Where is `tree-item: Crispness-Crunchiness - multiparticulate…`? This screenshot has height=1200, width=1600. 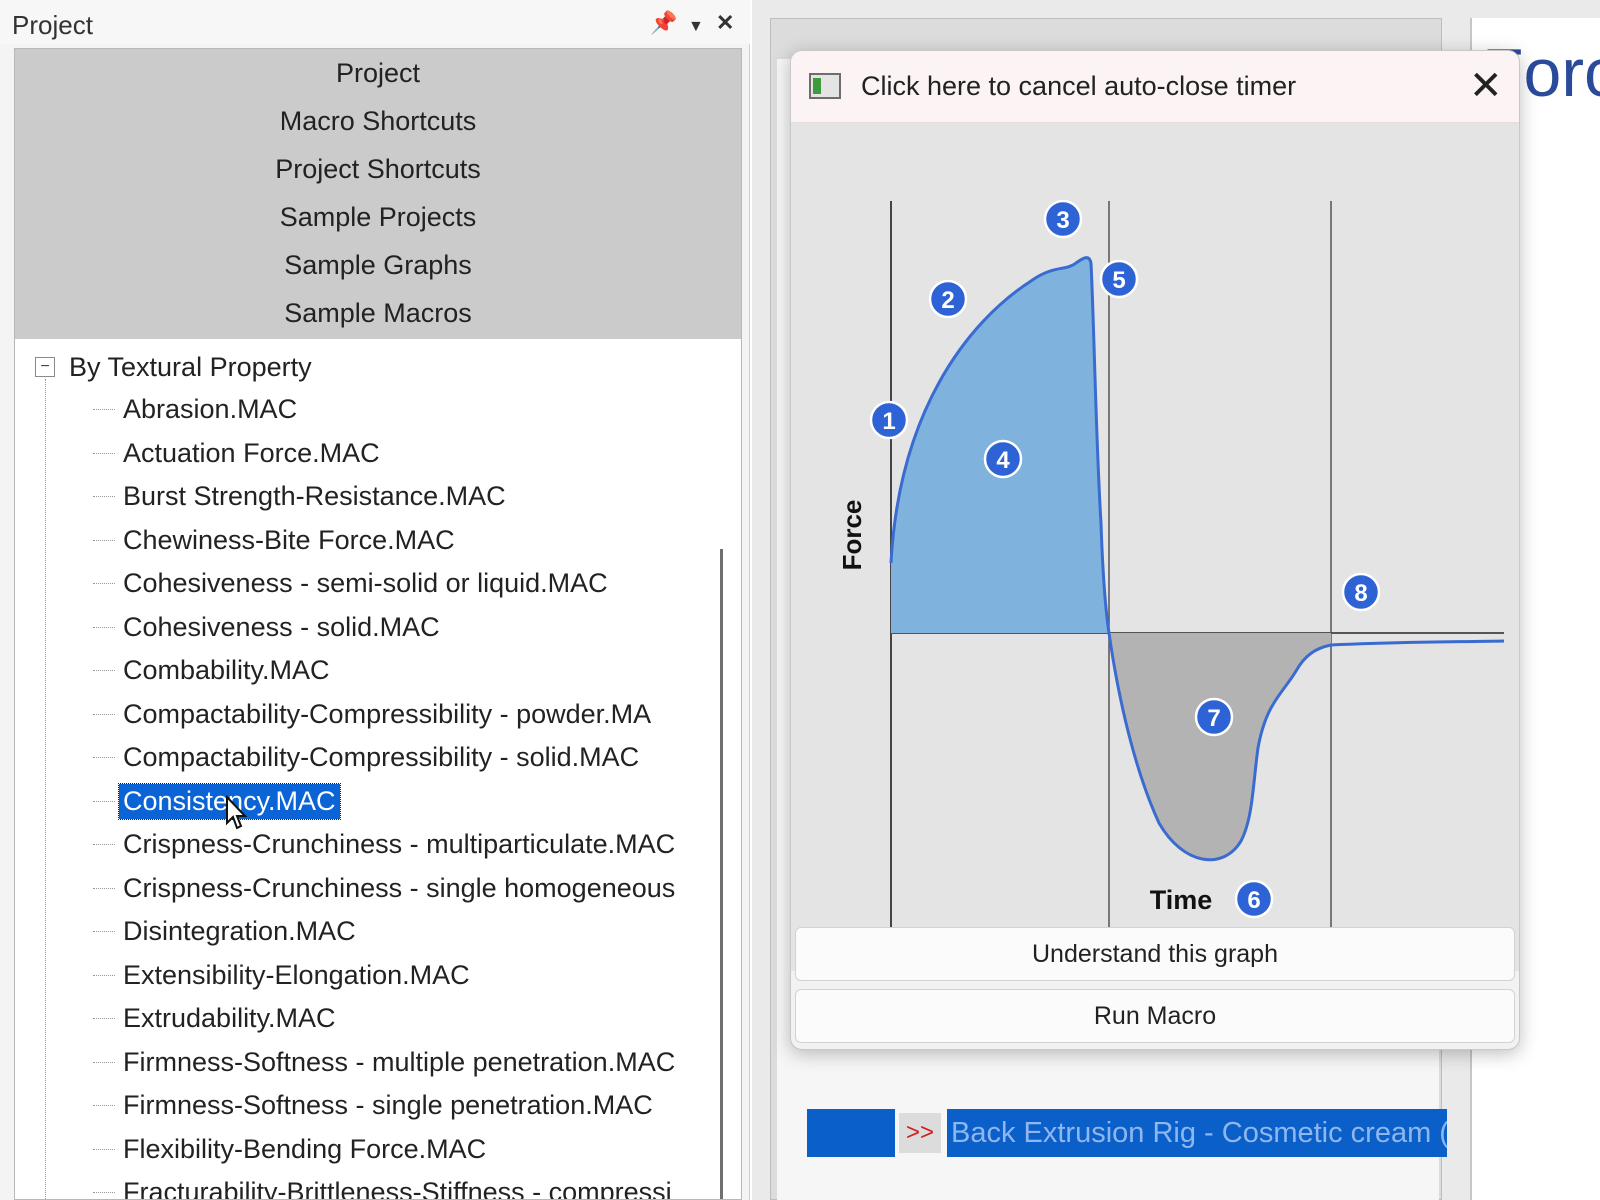
tree-item: Crispness-Crunchiness - multiparticulate… is located at coordinates (408, 845).